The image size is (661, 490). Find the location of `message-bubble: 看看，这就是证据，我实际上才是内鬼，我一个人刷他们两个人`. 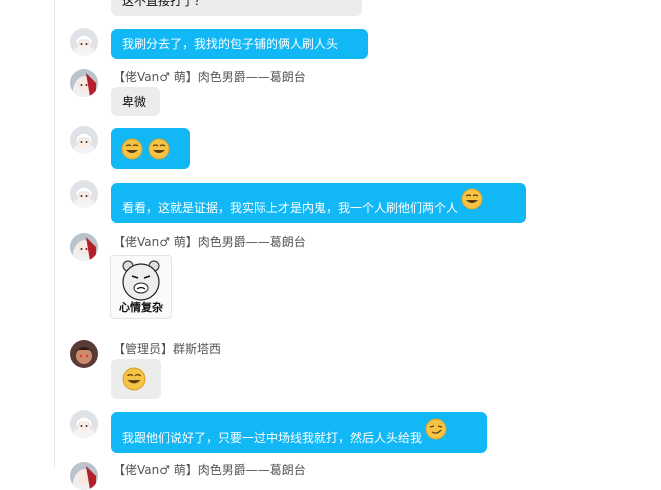

message-bubble: 看看，这就是证据，我实际上才是内鬼，我一个人刷他们两个人 is located at coordinates (318, 203).